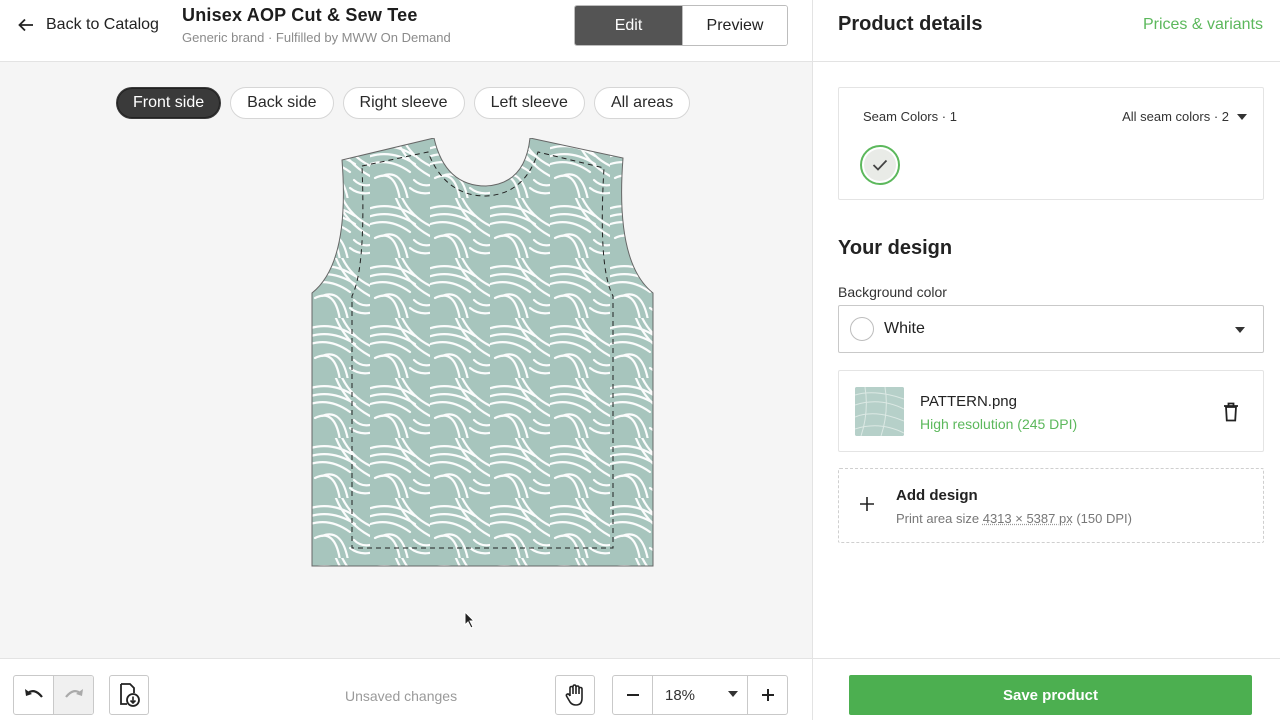 Image resolution: width=1280 pixels, height=720 pixels. I want to click on seam-color-swatch, so click(880, 165).